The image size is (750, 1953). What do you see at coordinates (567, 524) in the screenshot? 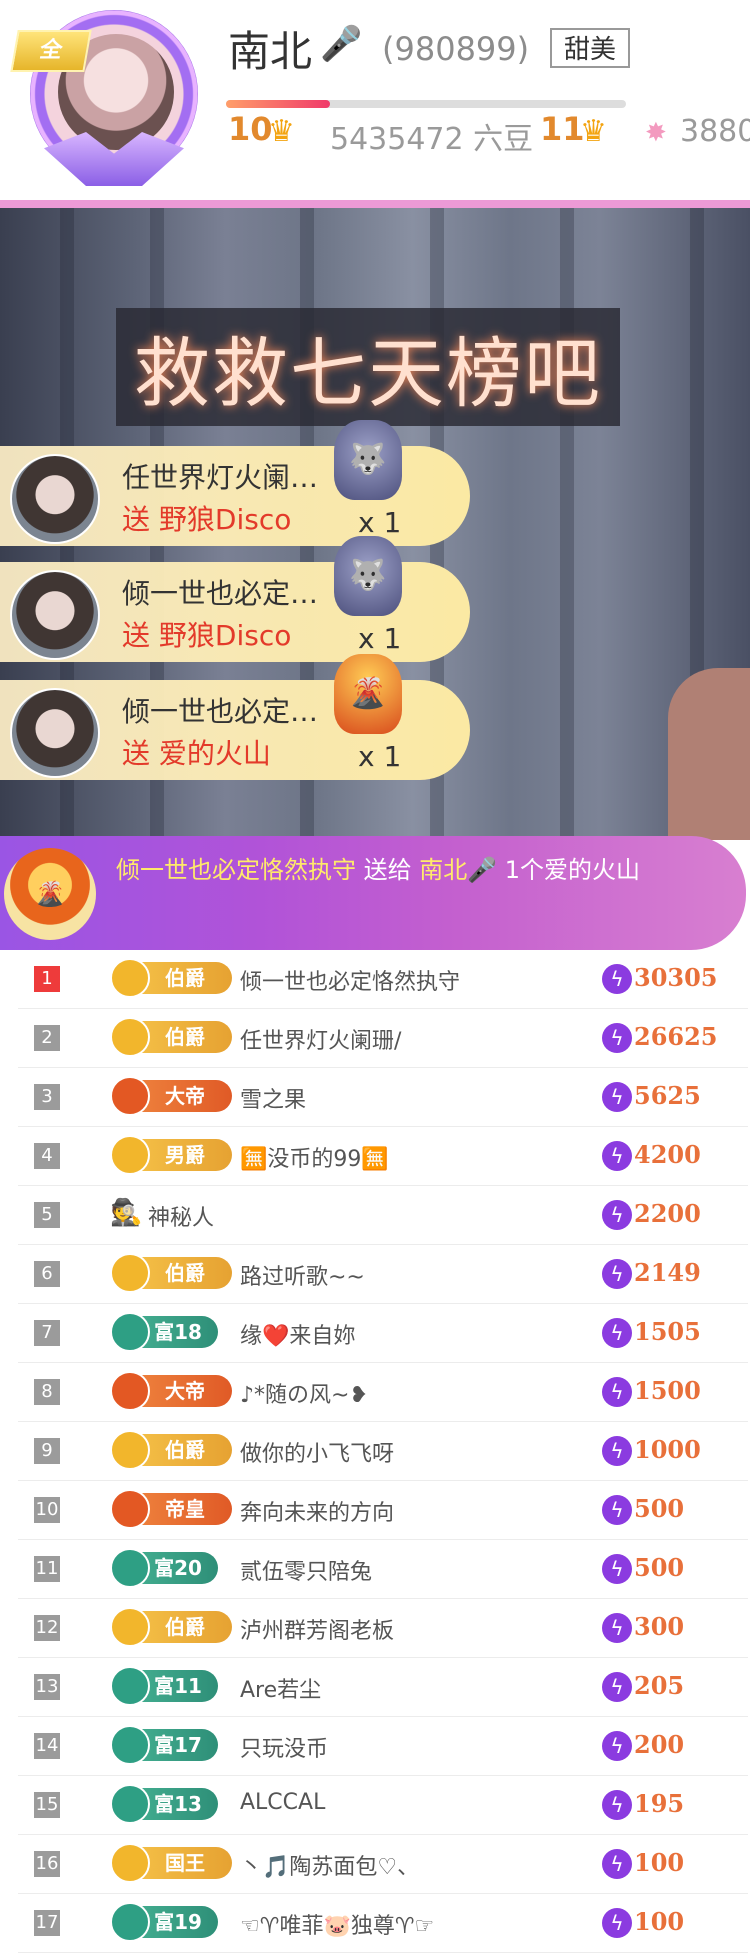
I see `curtain-fold` at bounding box center [567, 524].